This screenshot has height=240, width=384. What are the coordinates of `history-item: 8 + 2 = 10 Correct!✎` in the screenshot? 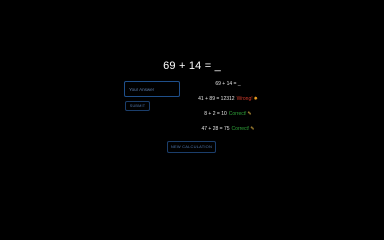 It's located at (228, 114).